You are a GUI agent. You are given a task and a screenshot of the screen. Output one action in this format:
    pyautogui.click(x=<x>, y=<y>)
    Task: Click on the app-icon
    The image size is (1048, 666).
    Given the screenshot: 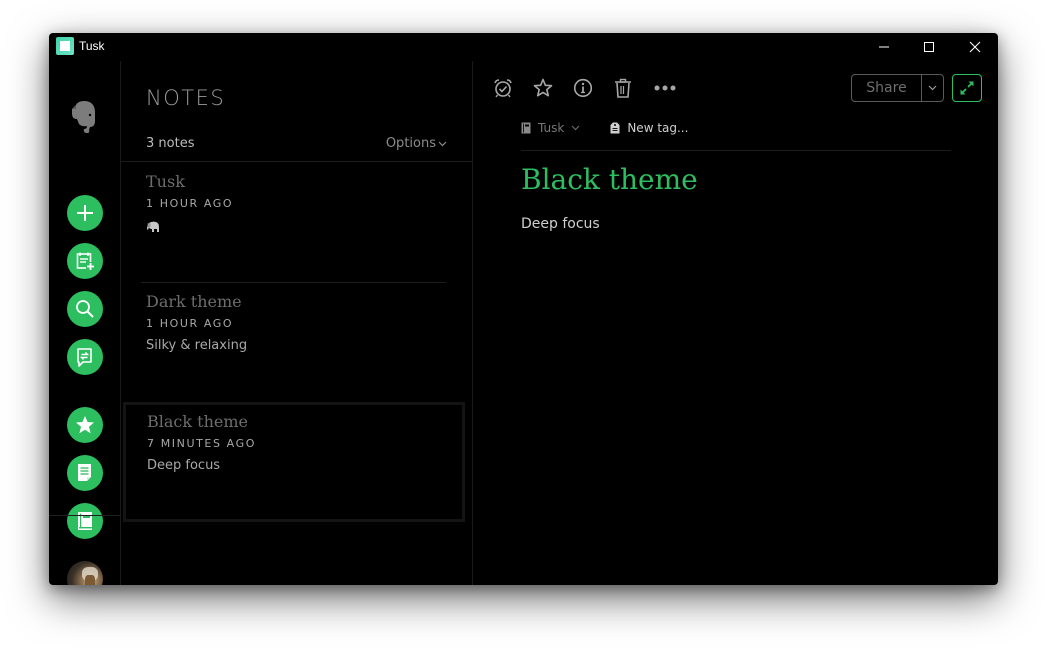 What is the action you would take?
    pyautogui.click(x=65, y=46)
    